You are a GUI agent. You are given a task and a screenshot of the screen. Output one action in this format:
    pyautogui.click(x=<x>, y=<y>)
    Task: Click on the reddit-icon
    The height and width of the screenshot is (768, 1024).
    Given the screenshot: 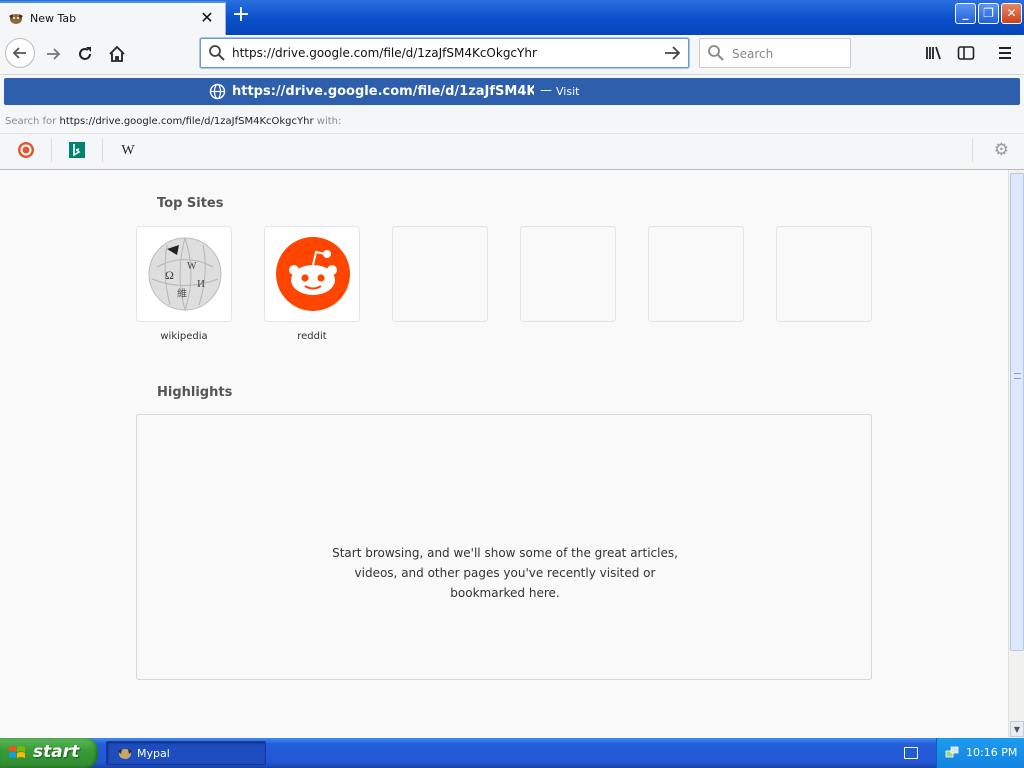 What is the action you would take?
    pyautogui.click(x=313, y=274)
    